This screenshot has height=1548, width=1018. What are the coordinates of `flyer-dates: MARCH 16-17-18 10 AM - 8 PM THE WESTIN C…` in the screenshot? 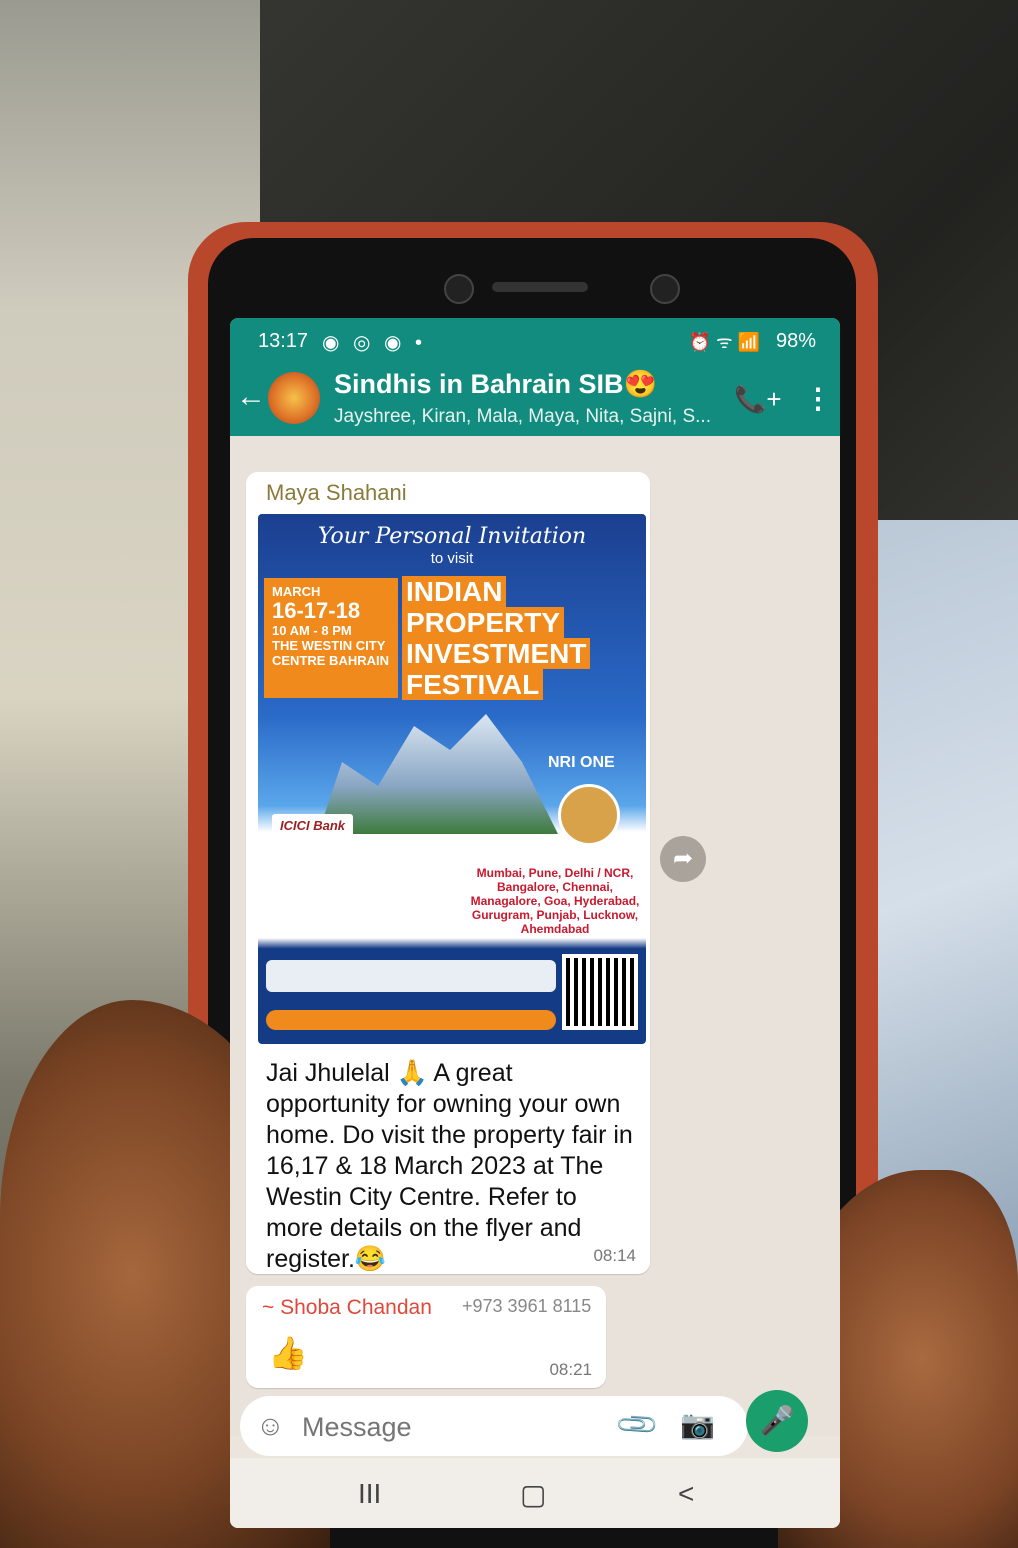 It's located at (331, 638).